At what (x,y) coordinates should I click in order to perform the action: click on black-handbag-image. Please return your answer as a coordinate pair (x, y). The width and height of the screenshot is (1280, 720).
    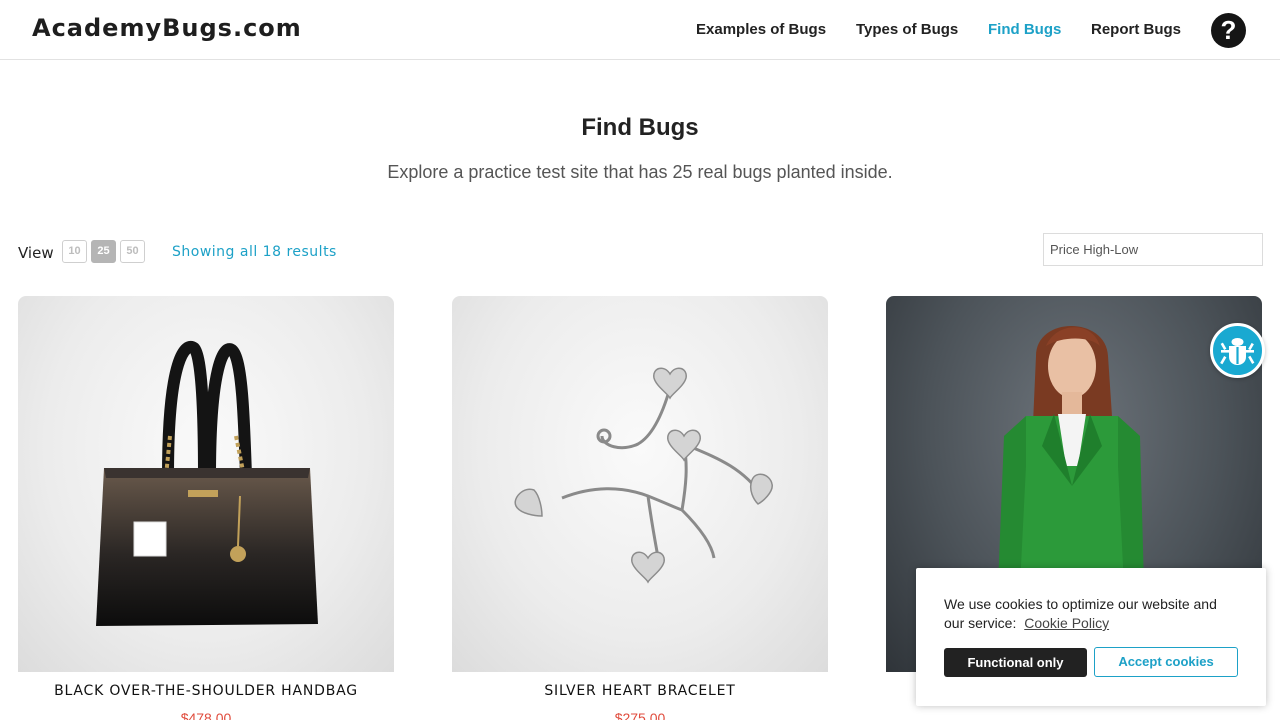
    Looking at the image, I should click on (207, 483).